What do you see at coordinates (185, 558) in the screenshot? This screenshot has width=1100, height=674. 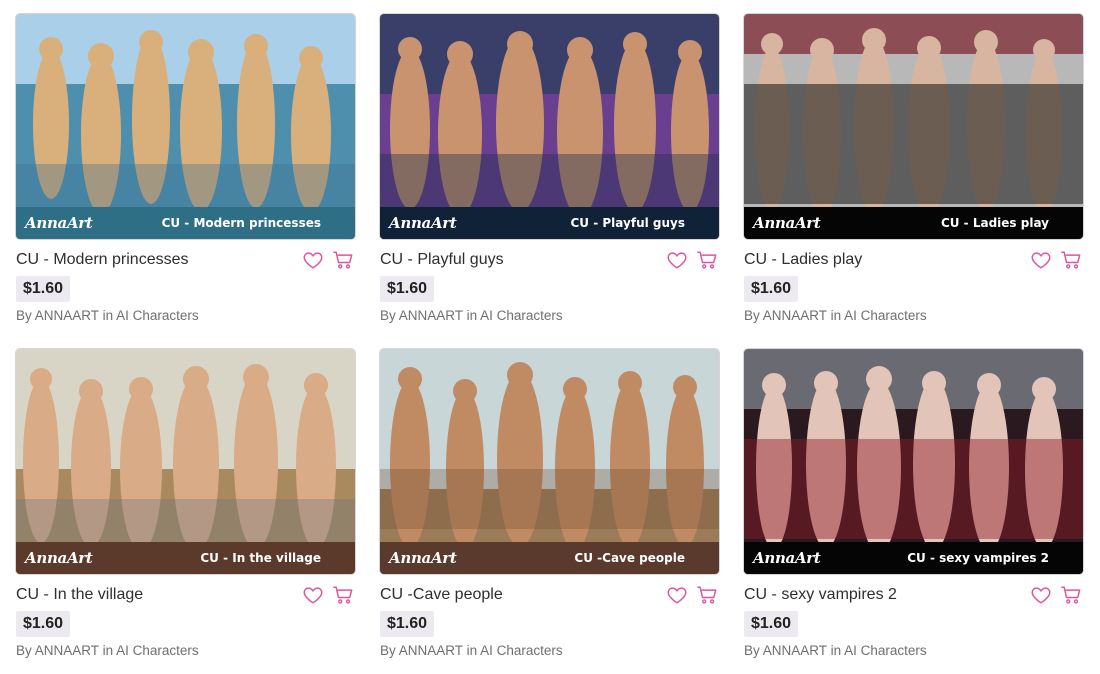 I see `thumbnail-banner: AnnaArt CU - In the village` at bounding box center [185, 558].